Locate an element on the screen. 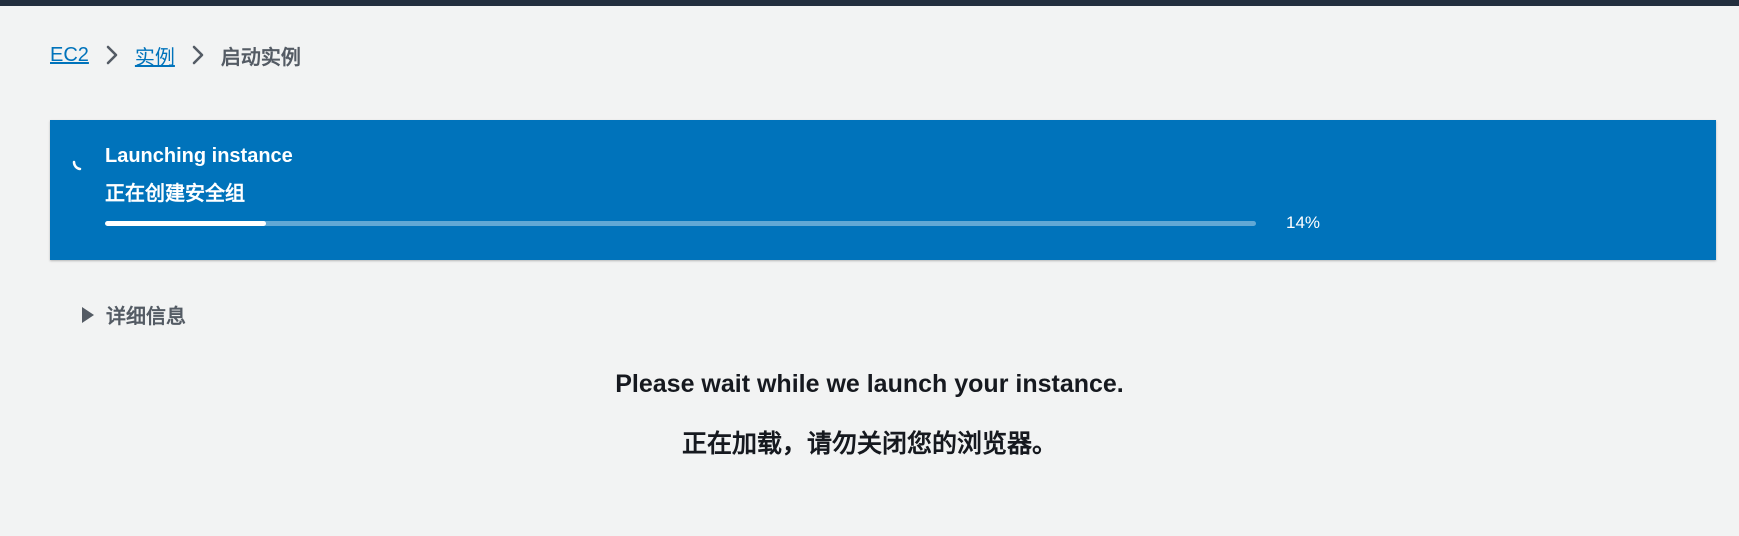  progress-bar is located at coordinates (680, 223).